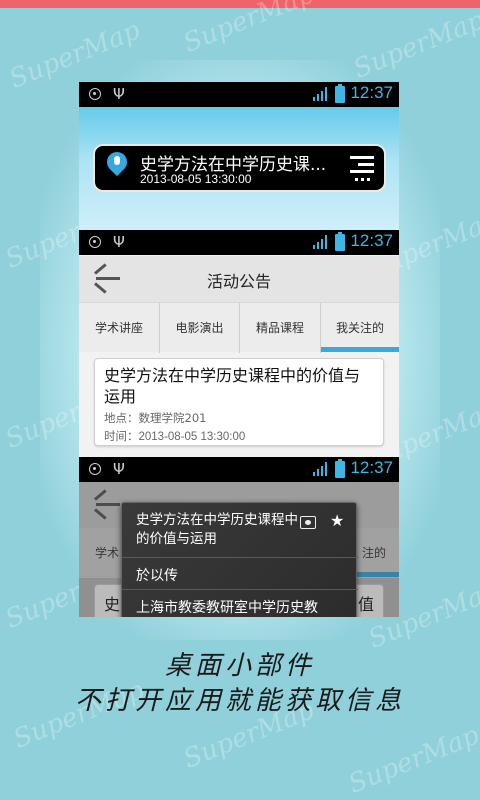 Image resolution: width=480 pixels, height=800 pixels. Describe the element at coordinates (117, 163) in the screenshot. I see `microphone-location-icon` at that location.